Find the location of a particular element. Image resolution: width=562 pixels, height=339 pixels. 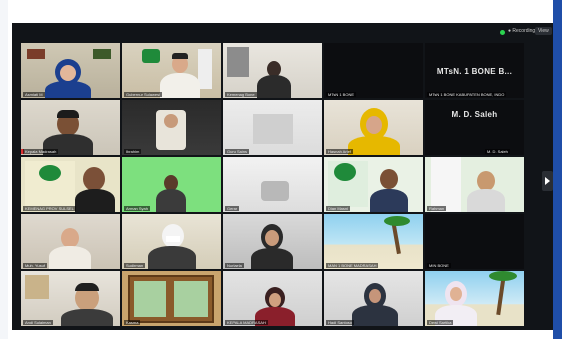

participant-name: Guru Sains is located at coordinates (237, 151).